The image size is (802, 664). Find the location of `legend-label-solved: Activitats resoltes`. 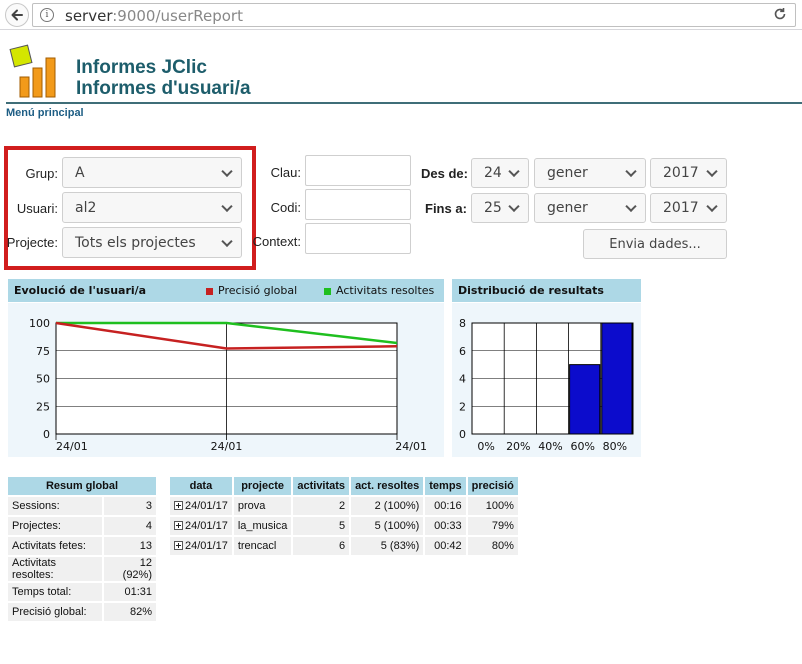

legend-label-solved: Activitats resoltes is located at coordinates (385, 290).